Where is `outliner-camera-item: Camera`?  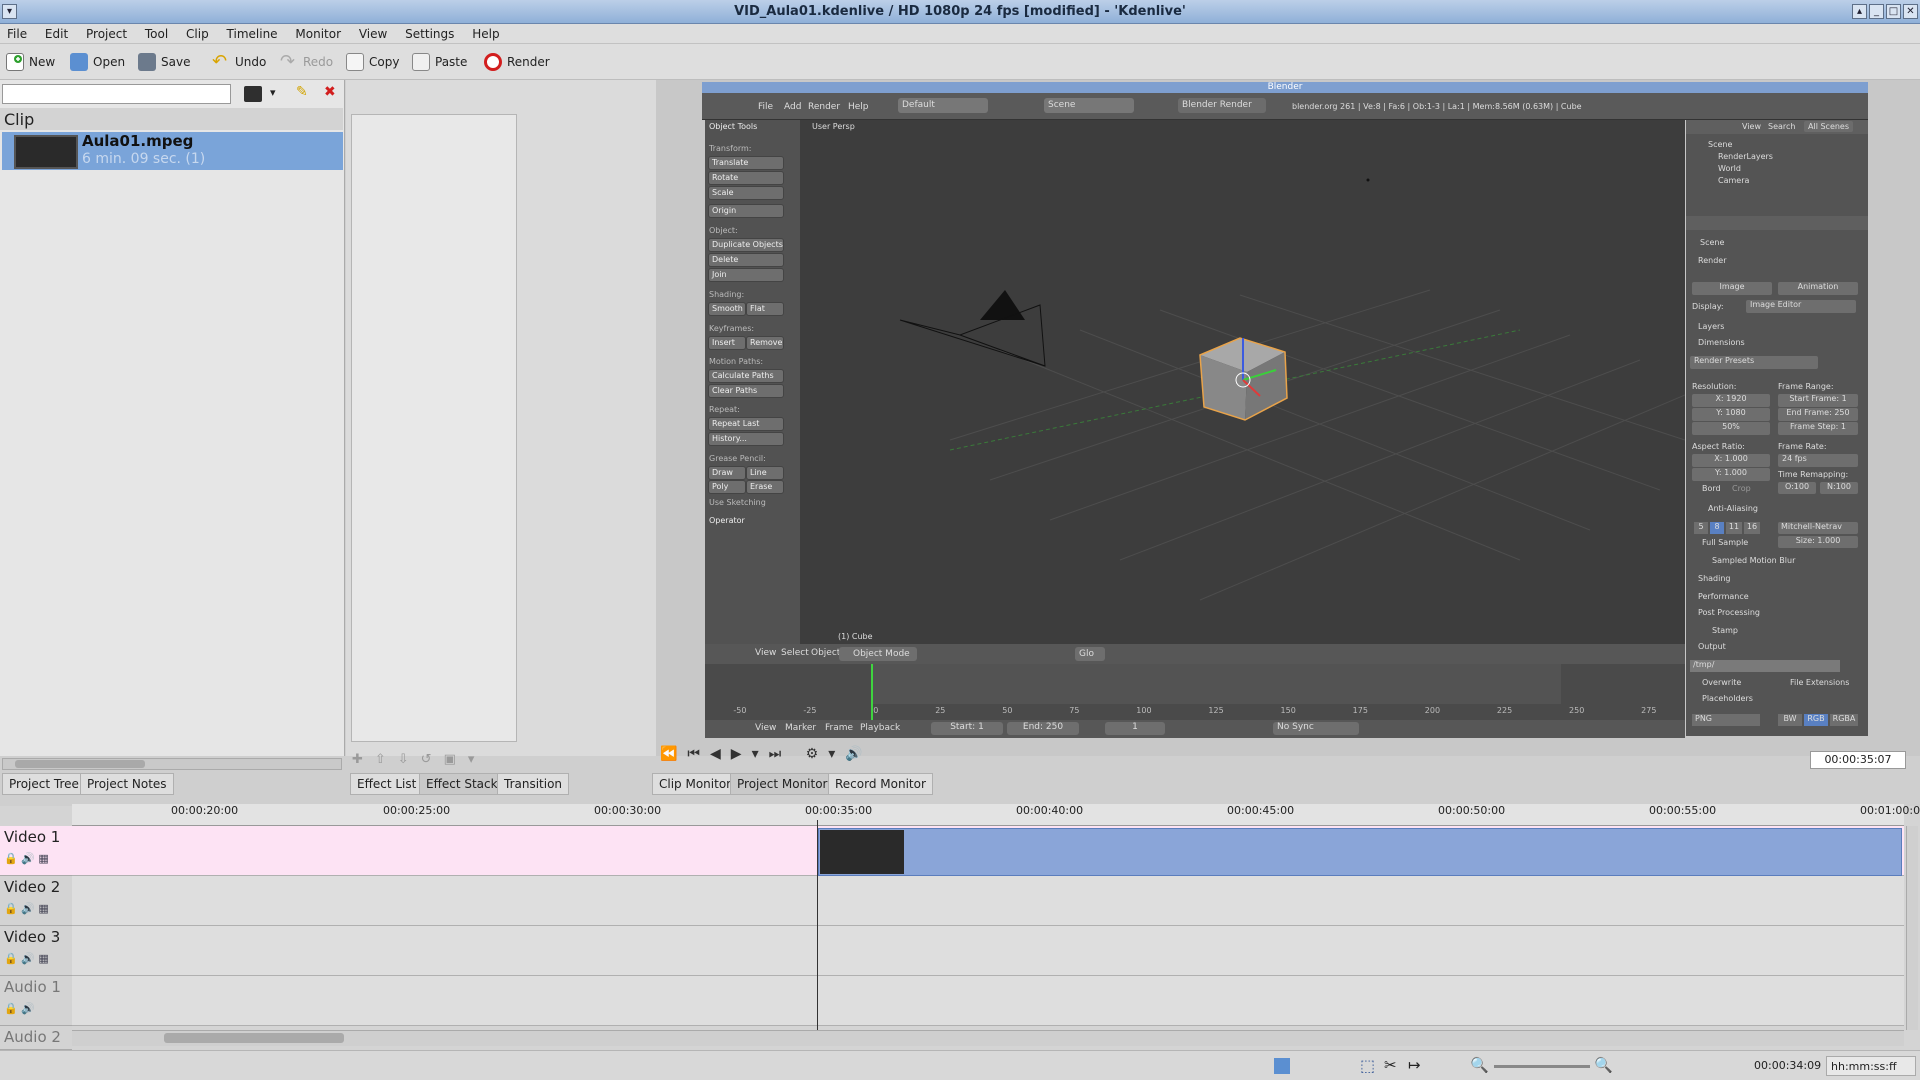
outliner-camera-item: Camera is located at coordinates (1733, 180).